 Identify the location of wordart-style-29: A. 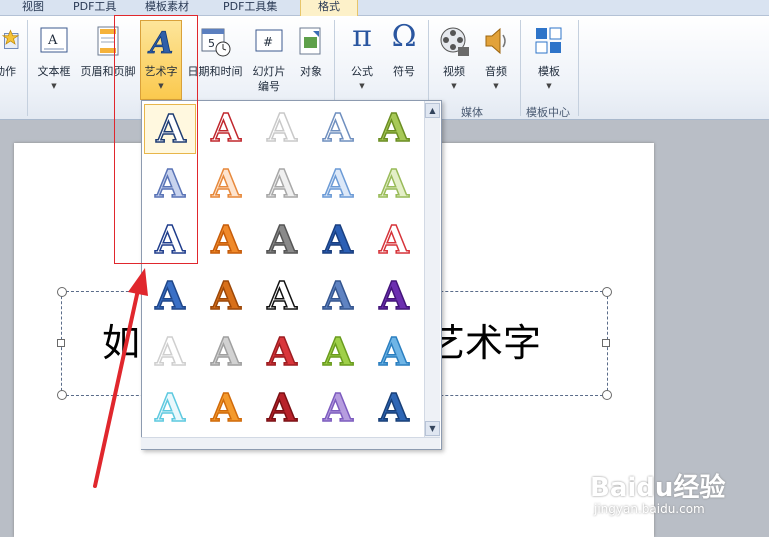
(338, 409).